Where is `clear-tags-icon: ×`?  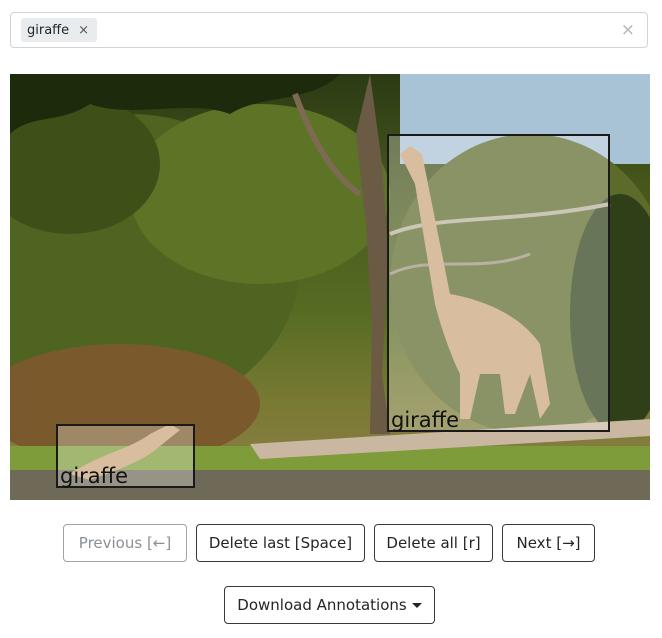 clear-tags-icon: × is located at coordinates (628, 30).